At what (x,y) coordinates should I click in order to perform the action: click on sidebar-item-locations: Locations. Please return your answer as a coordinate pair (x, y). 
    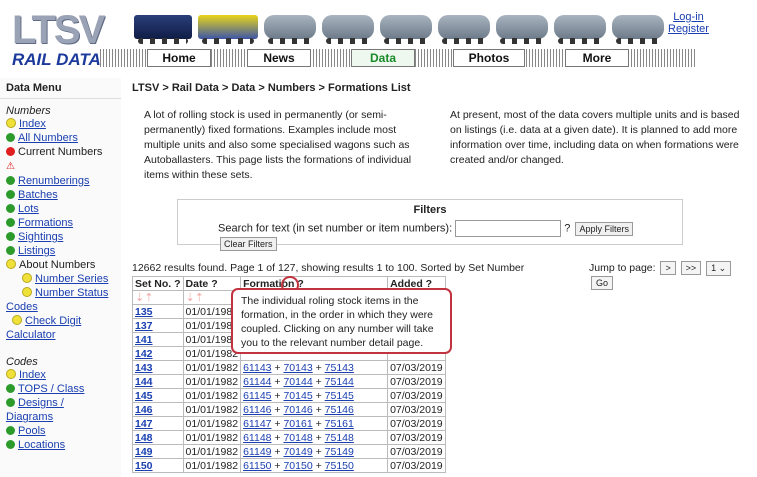
    Looking at the image, I should click on (60, 445).